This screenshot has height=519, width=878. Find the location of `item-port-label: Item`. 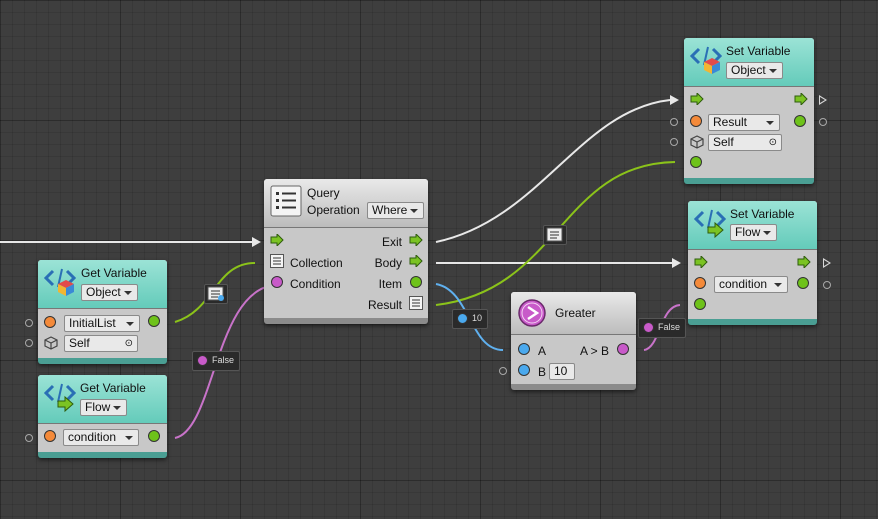

item-port-label: Item is located at coordinates (390, 284).